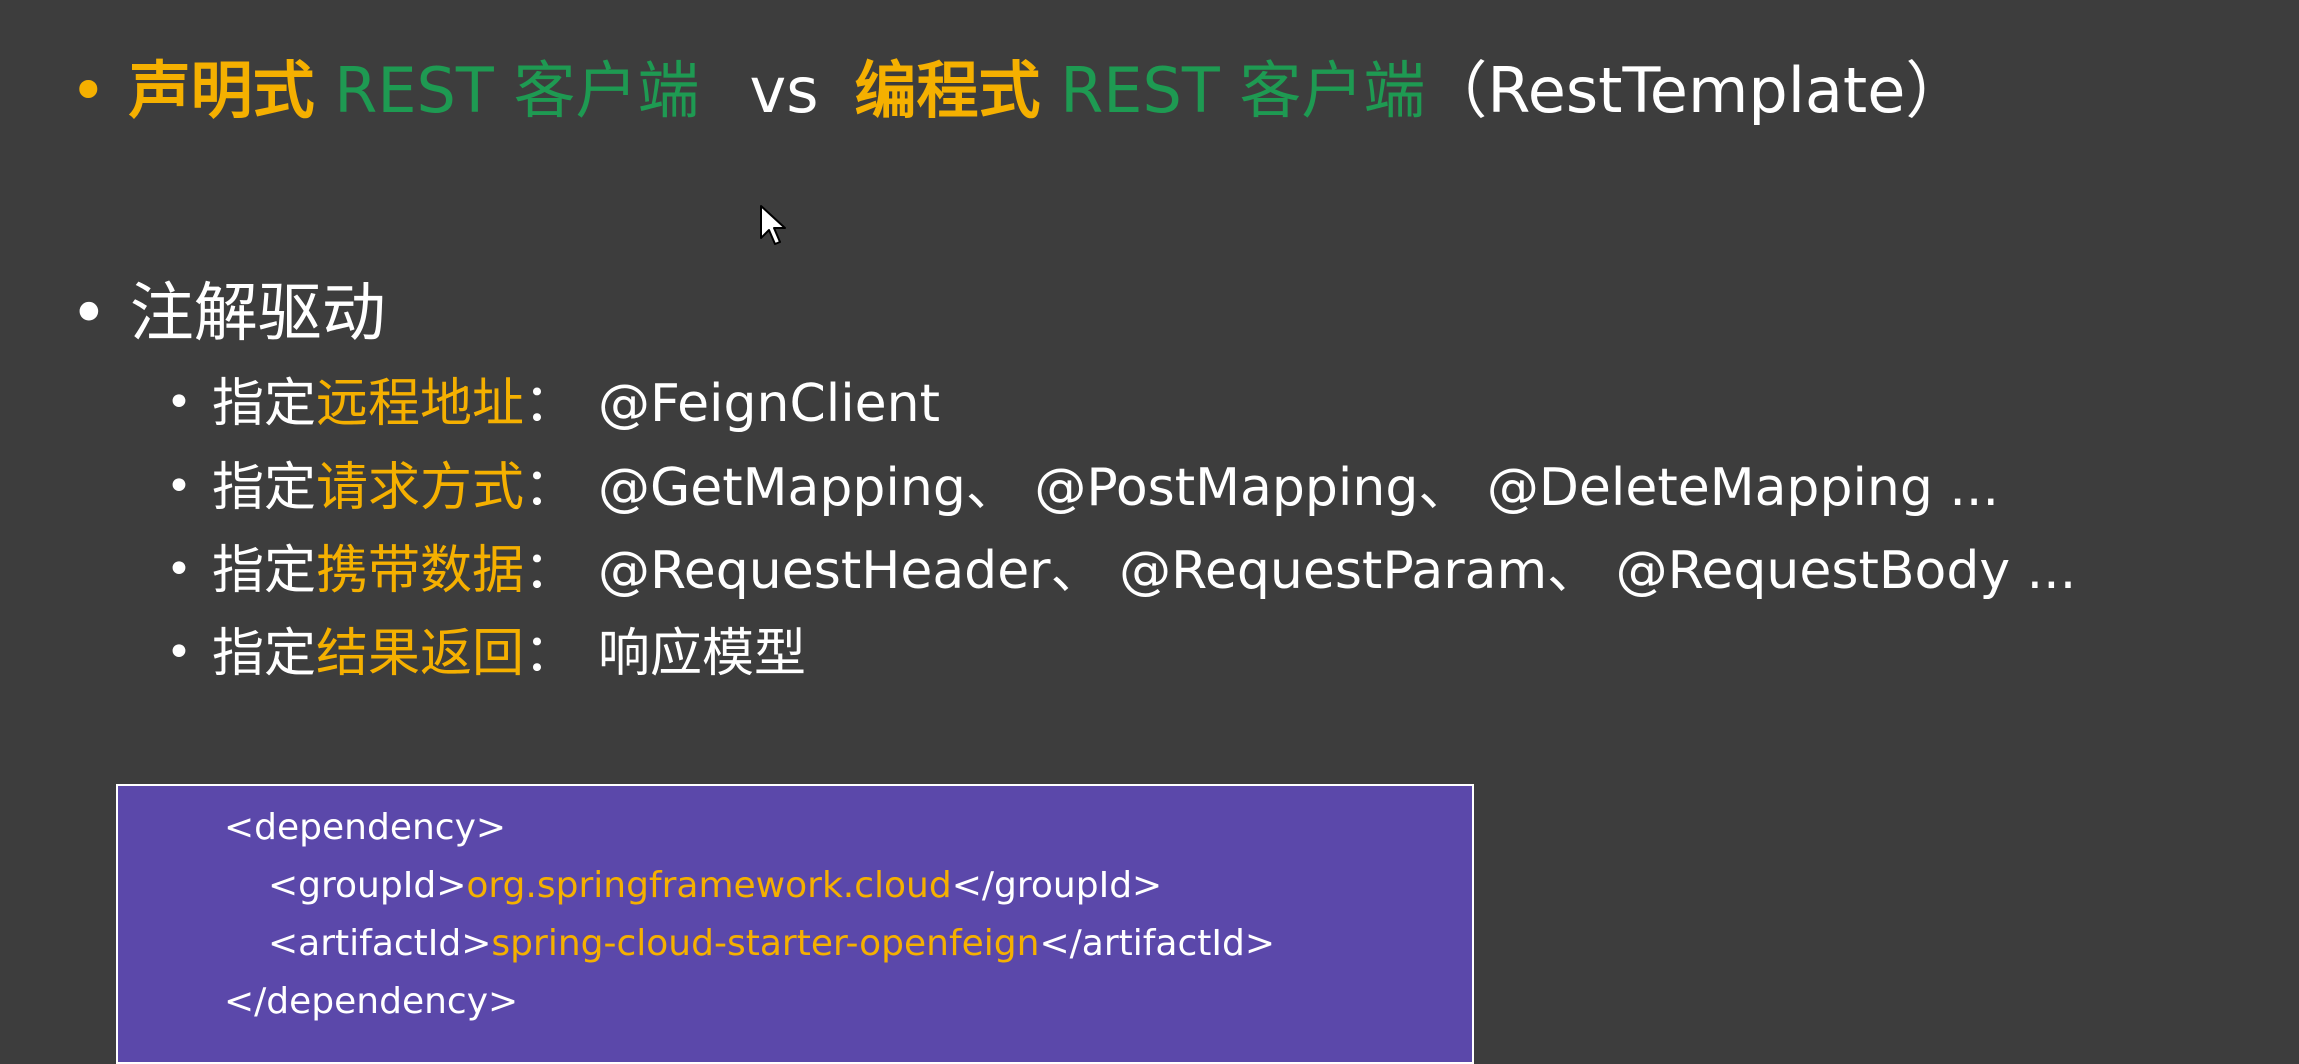 The height and width of the screenshot is (1064, 2299). I want to click on mouse-pointer-icon, so click(773, 225).